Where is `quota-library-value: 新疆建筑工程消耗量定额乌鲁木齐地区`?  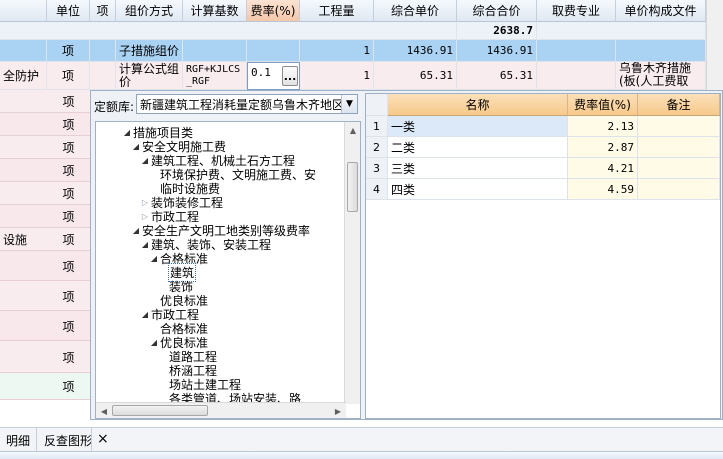 quota-library-value: 新疆建筑工程消耗量定额乌鲁木齐地区 is located at coordinates (242, 104).